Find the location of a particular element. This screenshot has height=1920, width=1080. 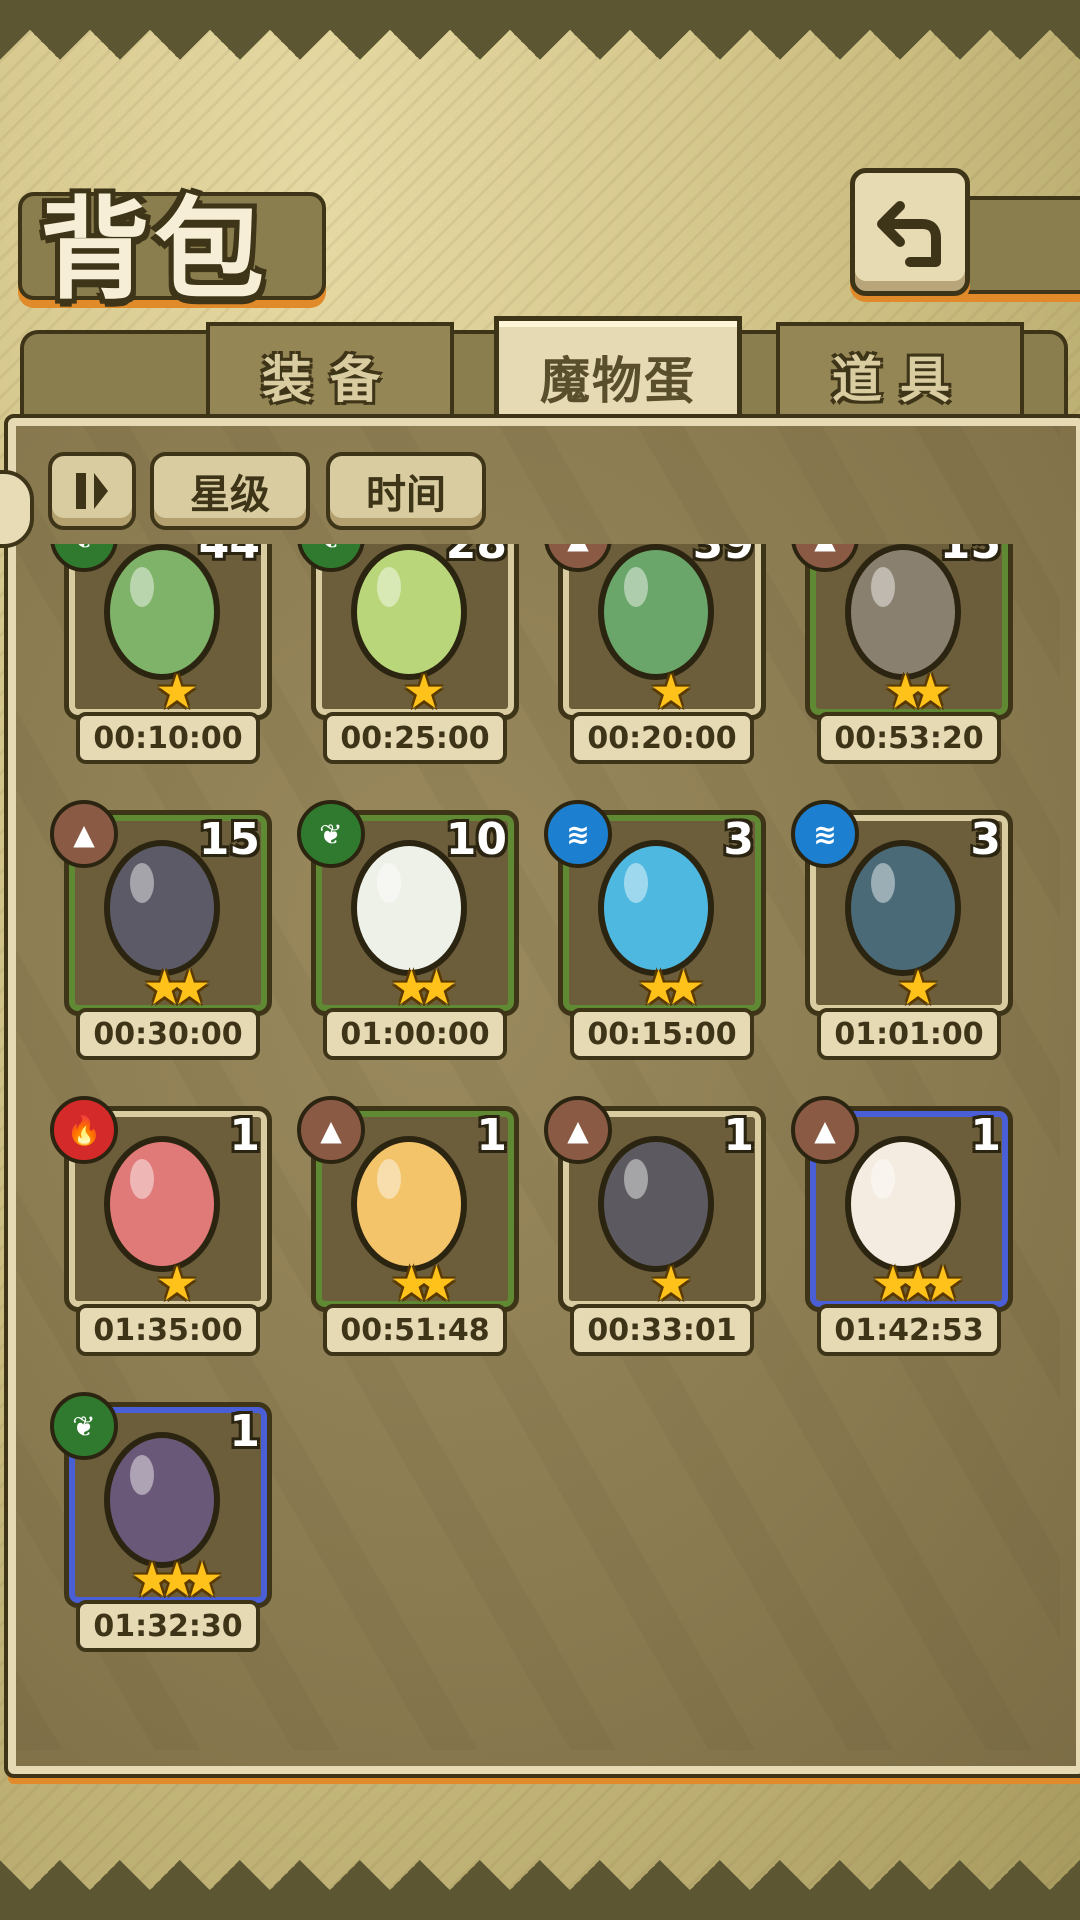

egg-count: 28 is located at coordinates (476, 556).